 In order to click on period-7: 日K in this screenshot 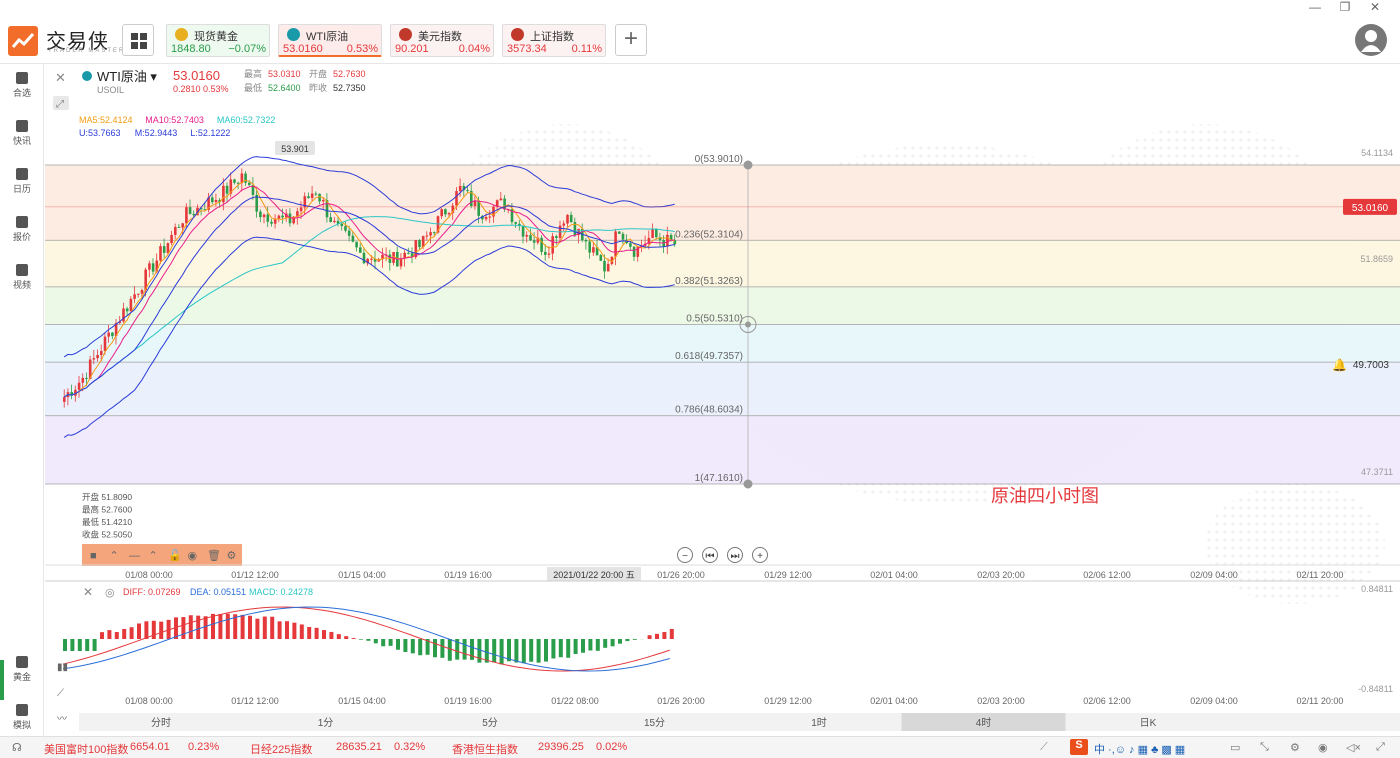, I will do `click(1148, 723)`.